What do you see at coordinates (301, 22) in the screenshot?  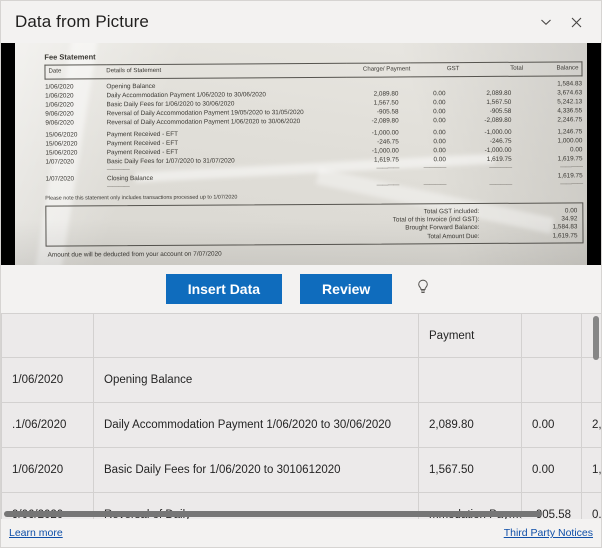 I see `titlebar: Data from Picture` at bounding box center [301, 22].